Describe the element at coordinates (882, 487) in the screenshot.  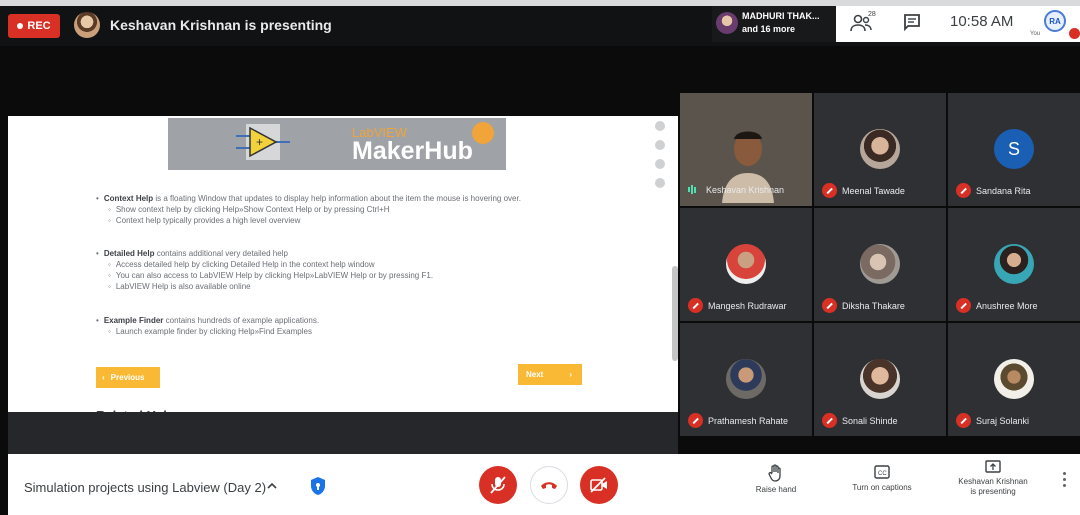
I see `captions-label: Turn on captions` at that location.